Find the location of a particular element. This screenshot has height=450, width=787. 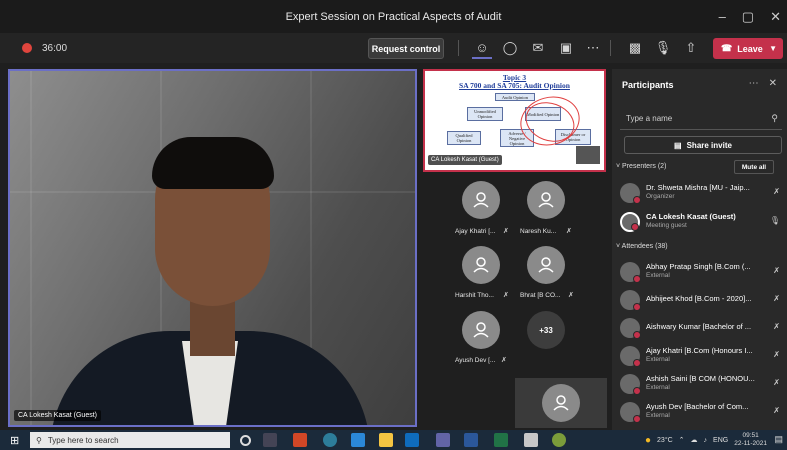

participant-row-role: Meeting guest is located at coordinates (666, 225).